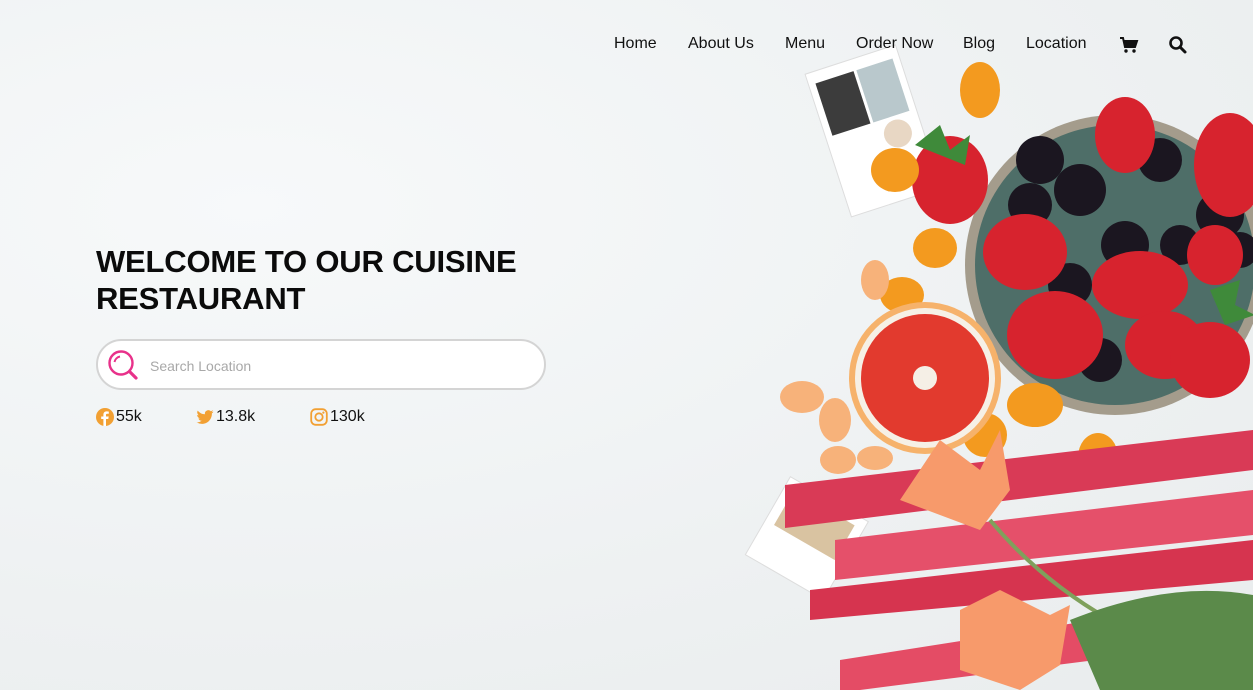 This screenshot has width=1253, height=690. Describe the element at coordinates (123, 365) in the screenshot. I see `magnifier-icon` at that location.